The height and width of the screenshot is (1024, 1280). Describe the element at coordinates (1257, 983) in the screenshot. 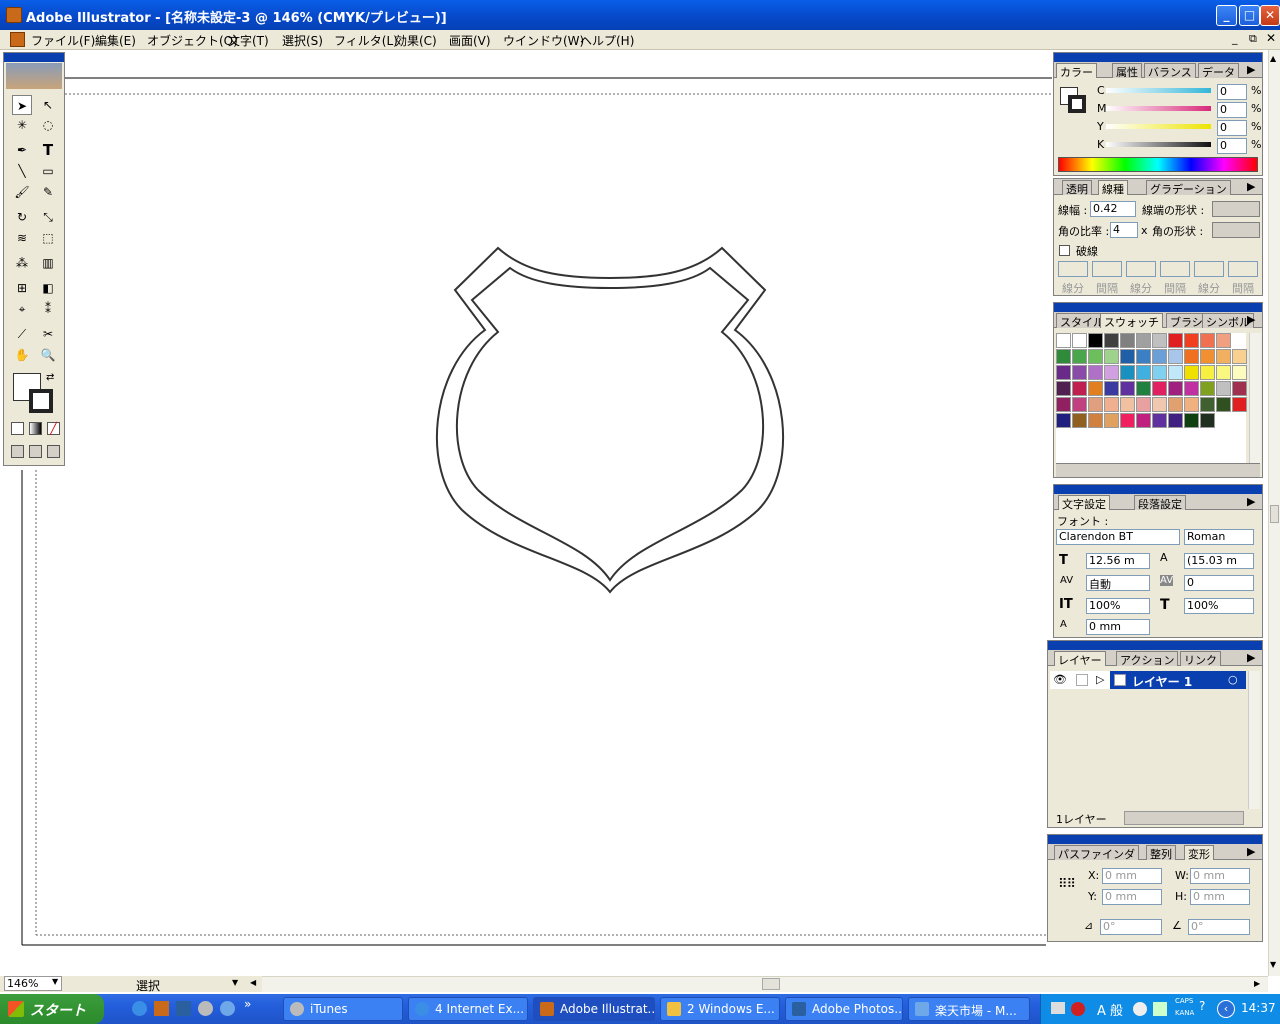

I see `scroll-right-icon: ▶` at that location.